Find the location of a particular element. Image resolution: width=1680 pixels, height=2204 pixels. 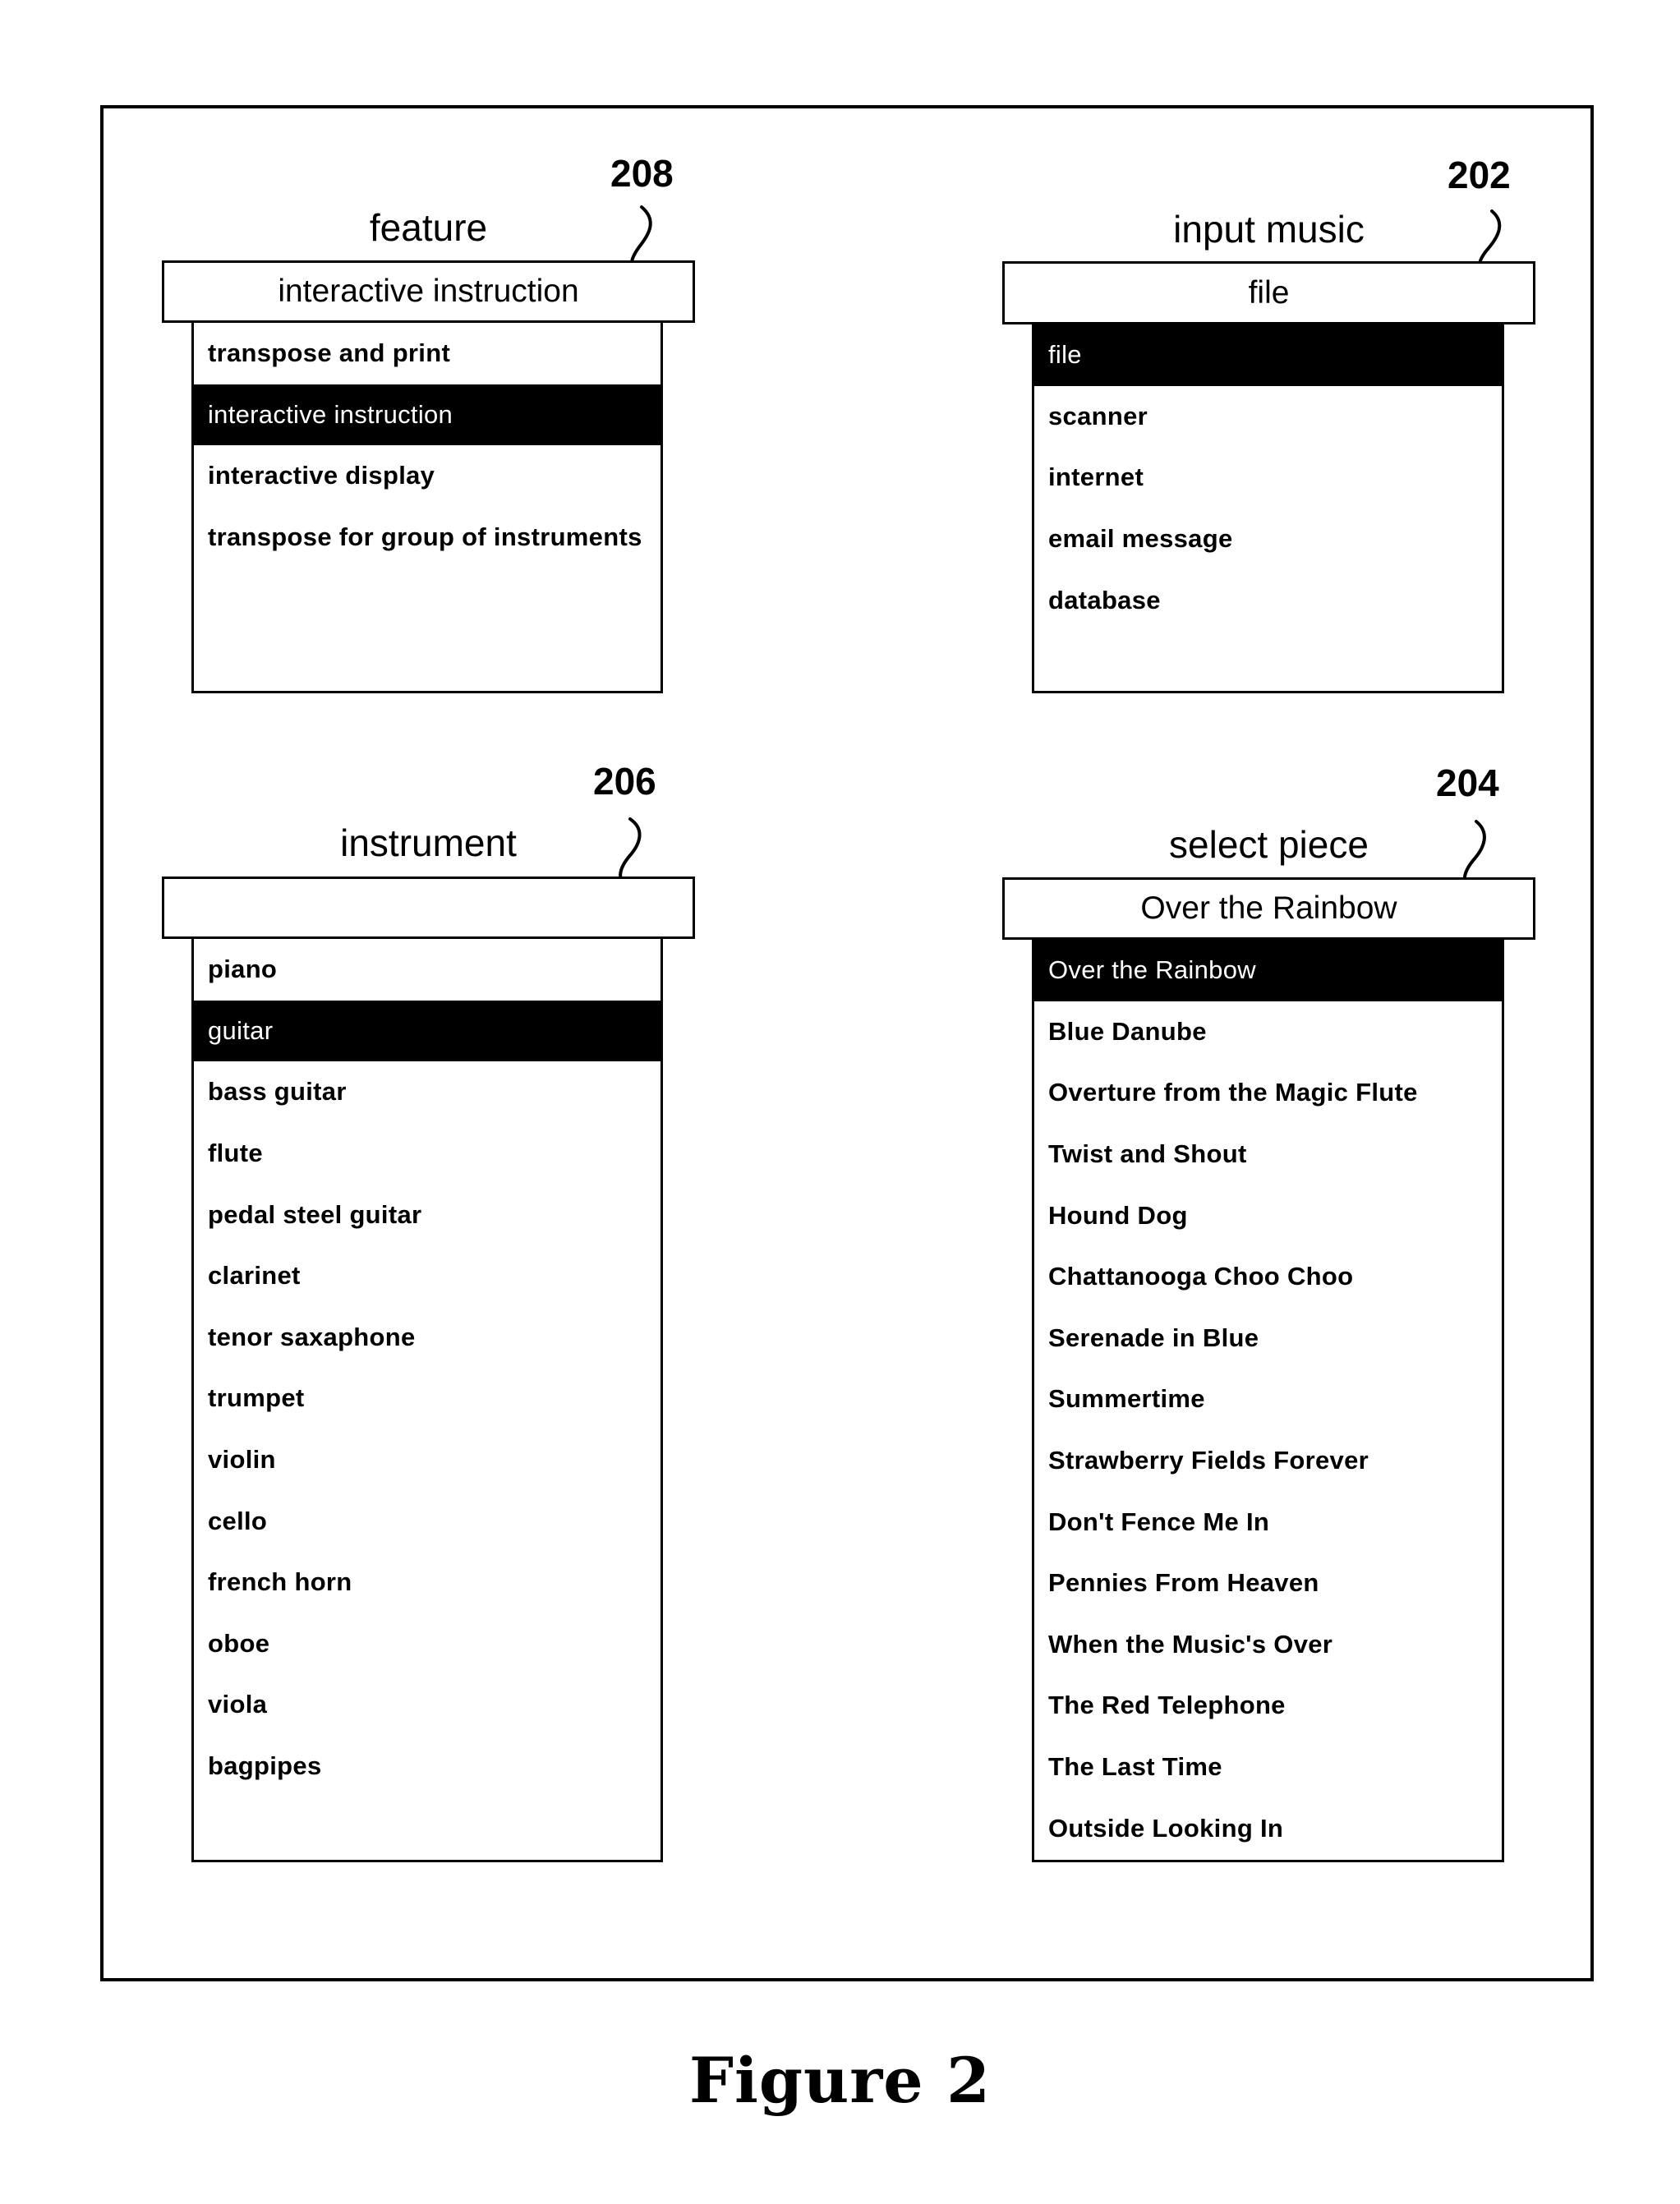

list-item: Outside Looking In is located at coordinates (1268, 1828).